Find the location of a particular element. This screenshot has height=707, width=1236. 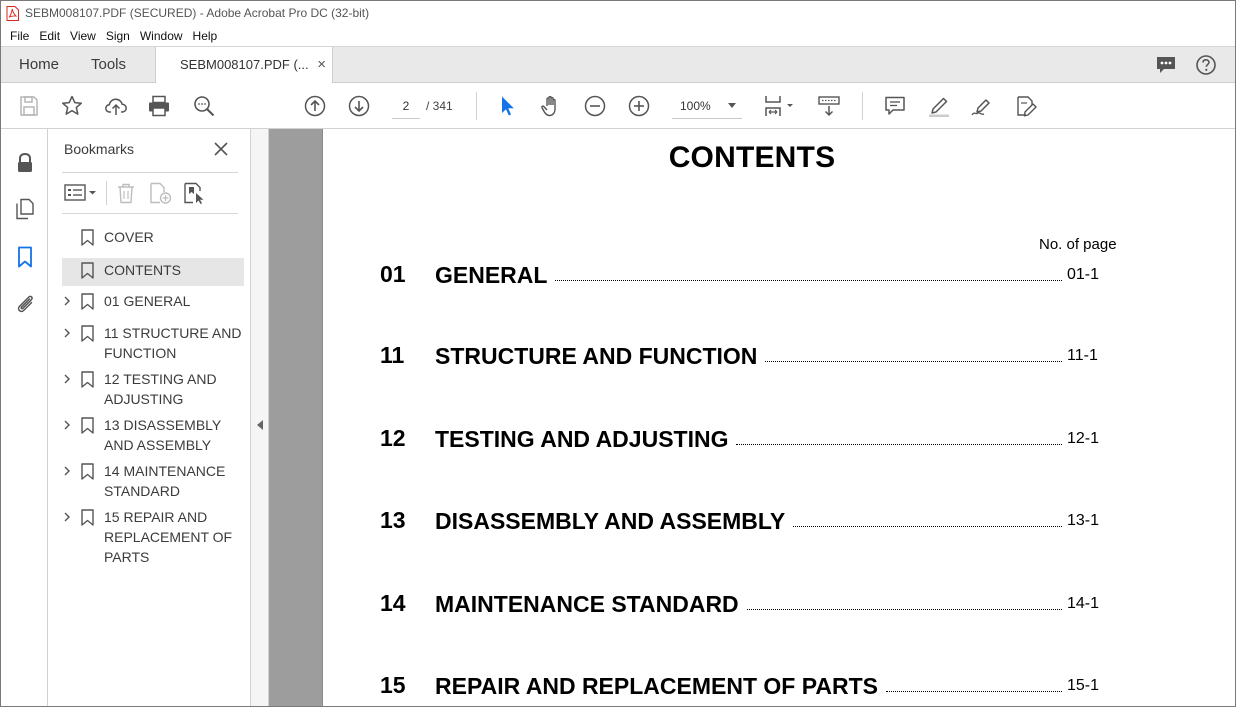

next-page-icon is located at coordinates (359, 106).